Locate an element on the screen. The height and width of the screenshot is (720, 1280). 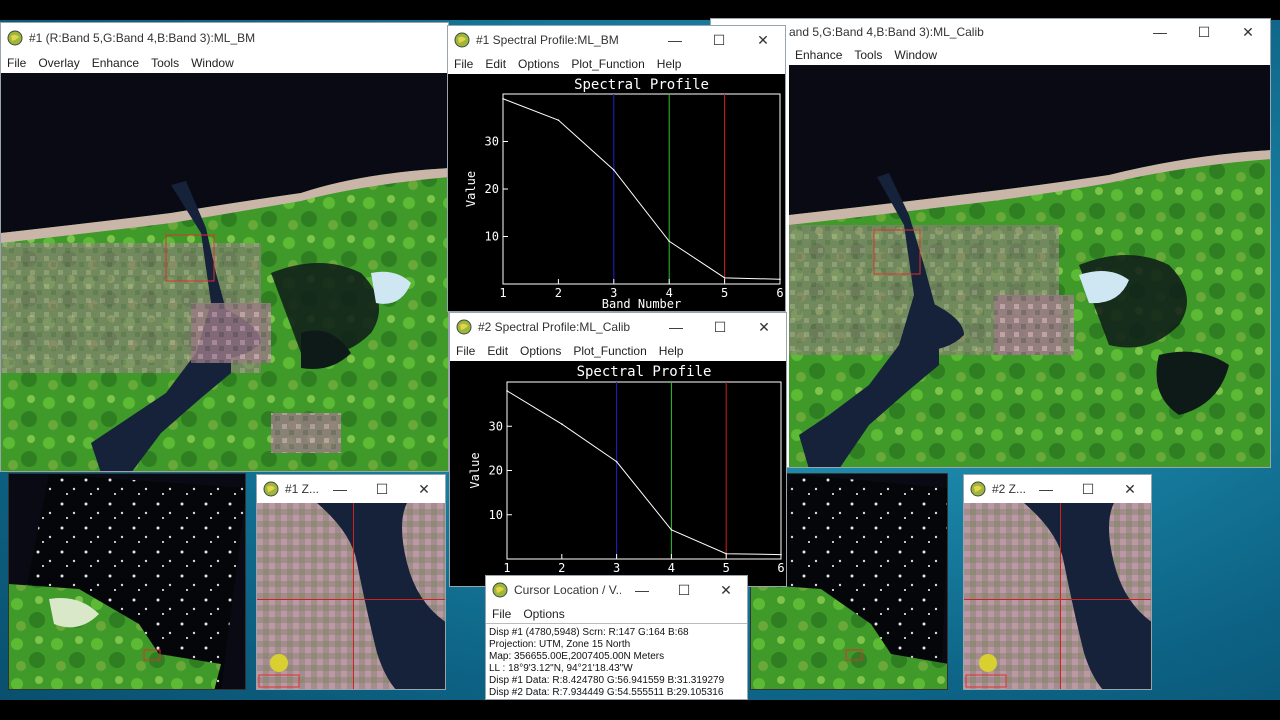
scroll-window-bm is located at coordinates (127, 581).